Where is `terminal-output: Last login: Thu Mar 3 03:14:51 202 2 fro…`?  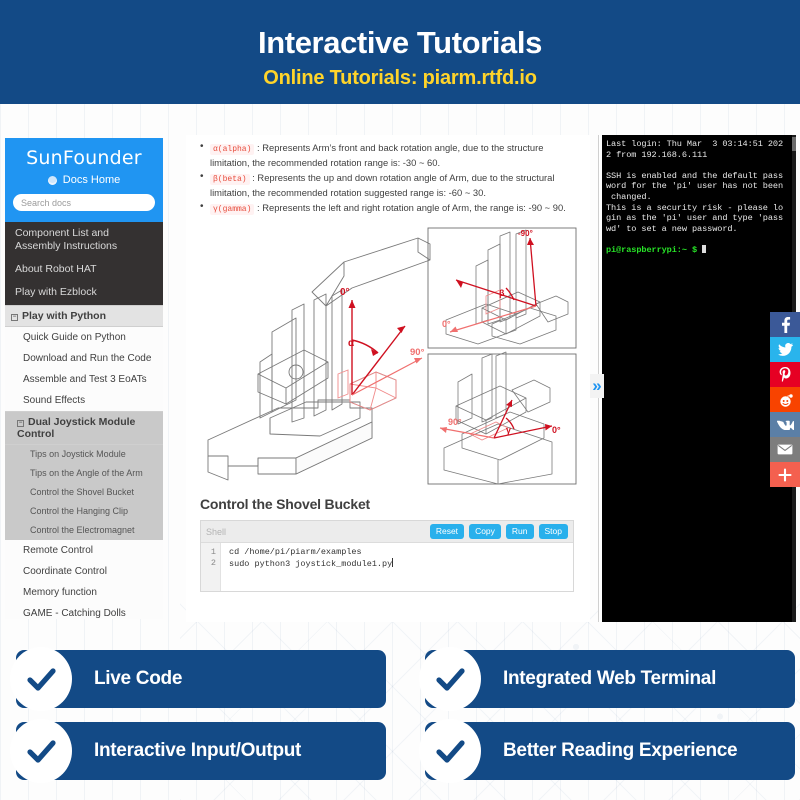 terminal-output: Last login: Thu Mar 3 03:14:51 202 2 fro… is located at coordinates (694, 197).